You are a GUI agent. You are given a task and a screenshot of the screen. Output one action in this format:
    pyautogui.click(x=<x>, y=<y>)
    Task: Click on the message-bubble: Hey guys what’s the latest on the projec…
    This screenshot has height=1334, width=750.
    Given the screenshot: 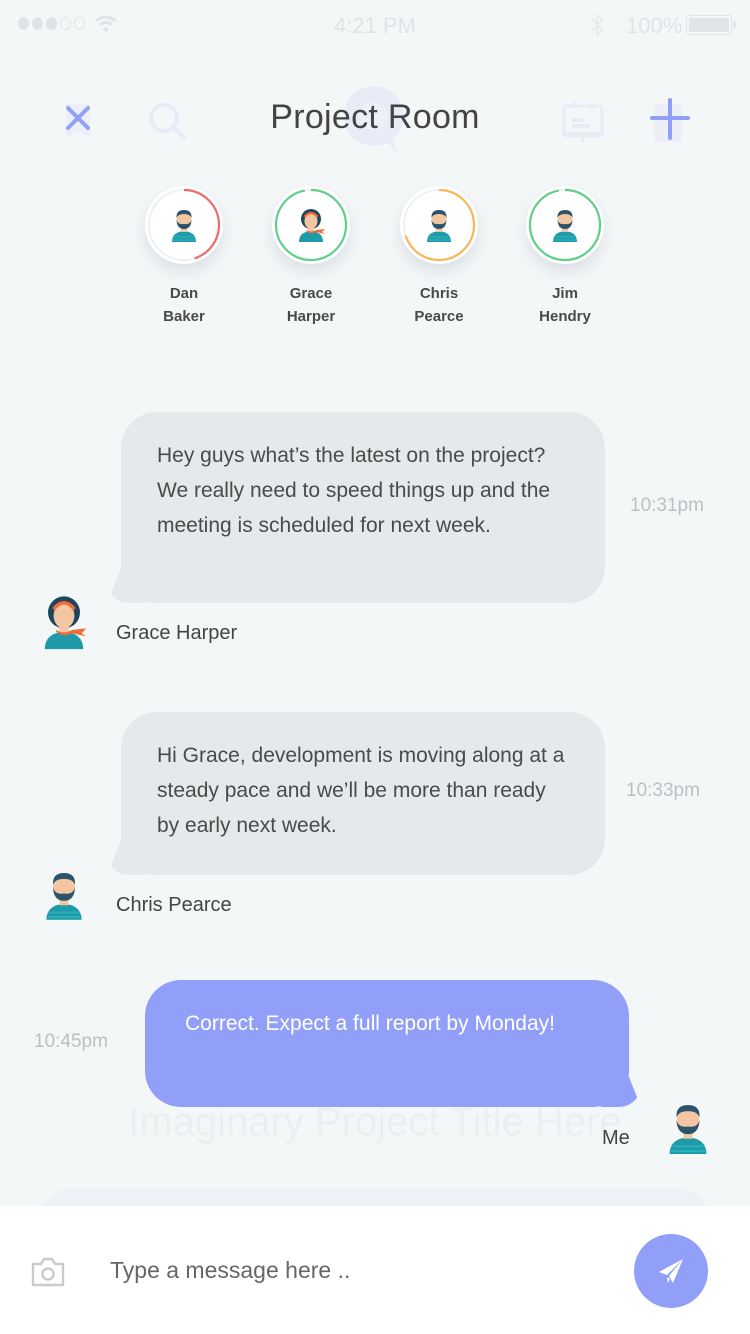 What is the action you would take?
    pyautogui.click(x=363, y=507)
    